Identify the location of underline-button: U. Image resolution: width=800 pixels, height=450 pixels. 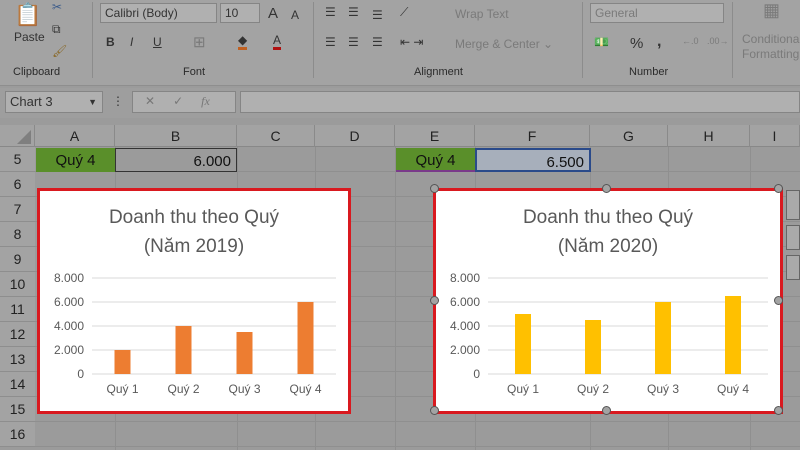
(157, 42).